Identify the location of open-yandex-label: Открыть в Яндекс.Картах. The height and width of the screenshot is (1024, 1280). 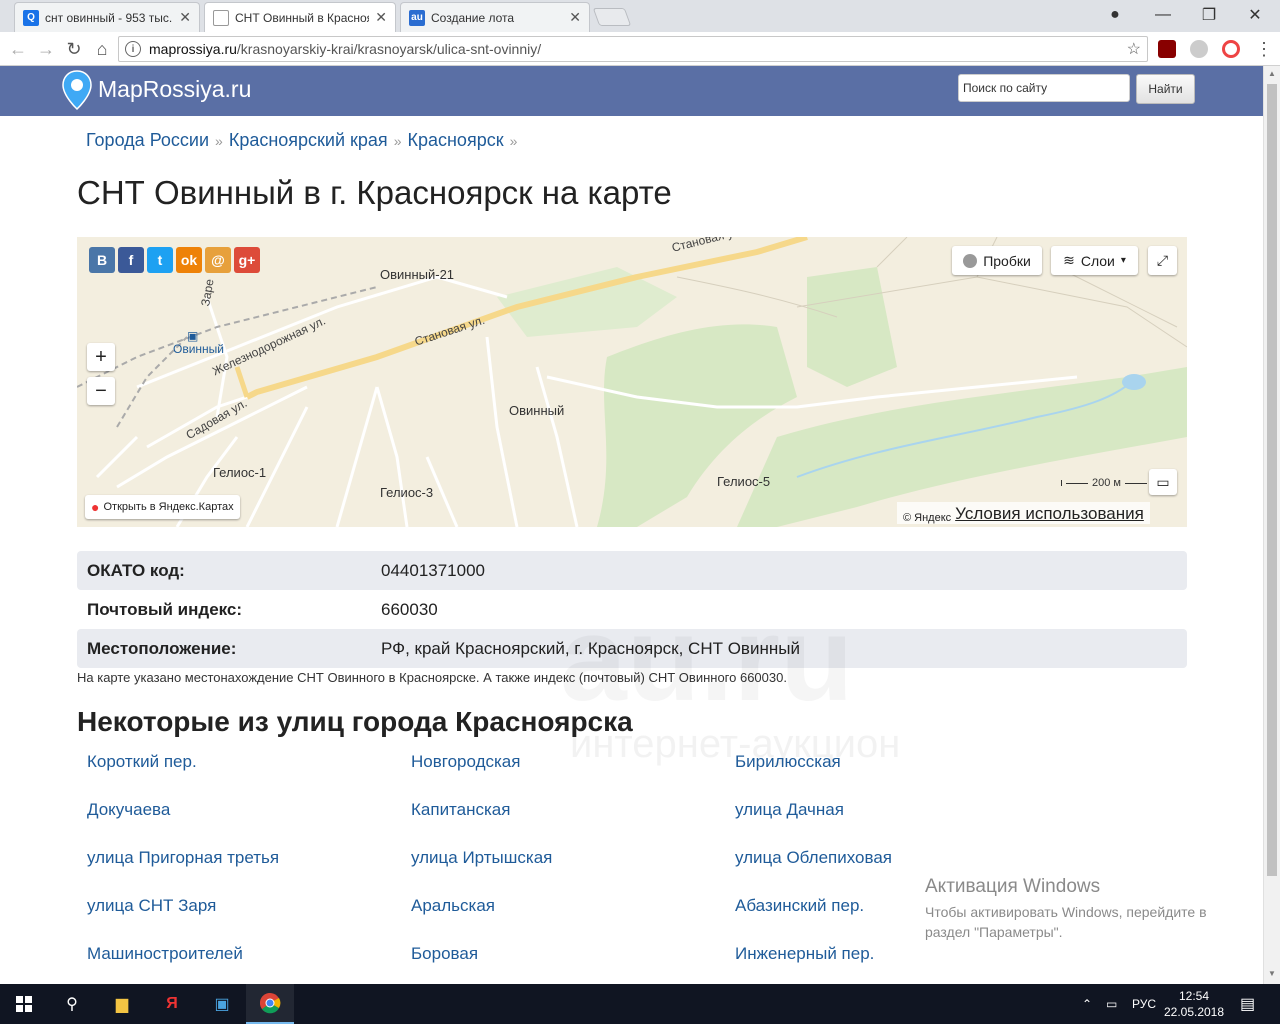
(168, 507).